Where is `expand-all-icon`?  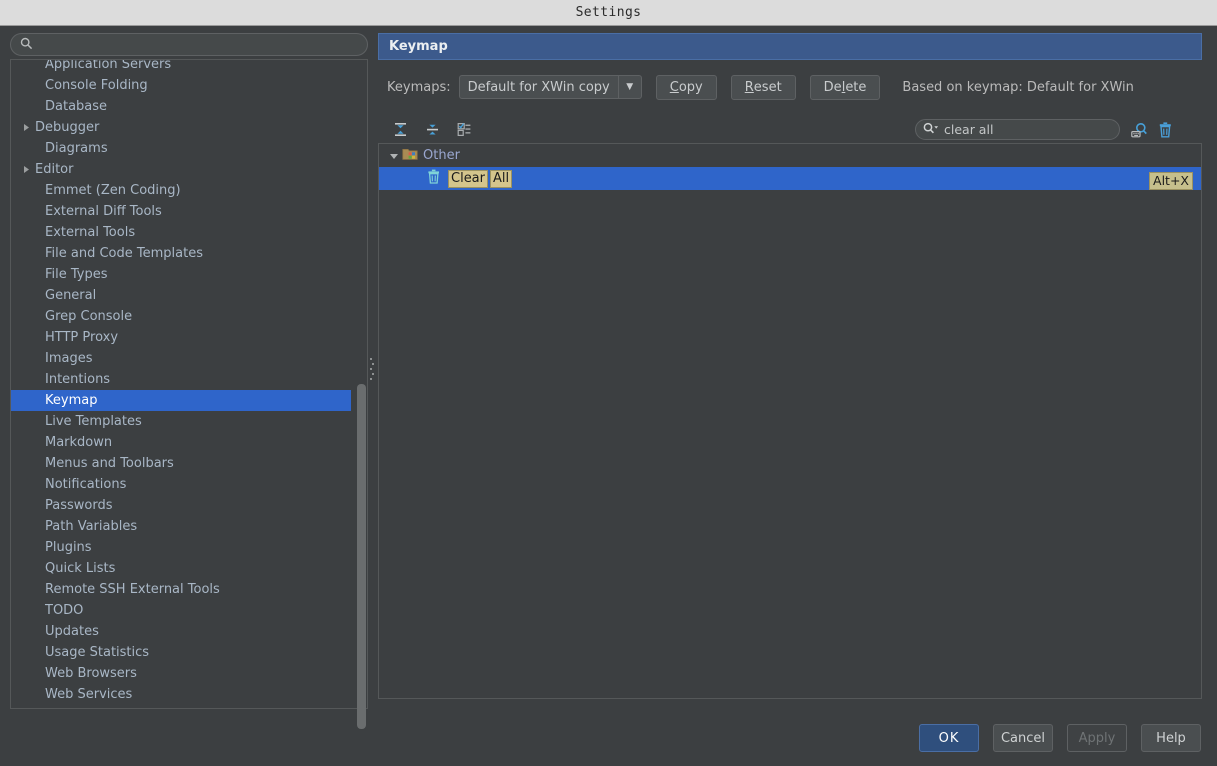
expand-all-icon is located at coordinates (400, 129).